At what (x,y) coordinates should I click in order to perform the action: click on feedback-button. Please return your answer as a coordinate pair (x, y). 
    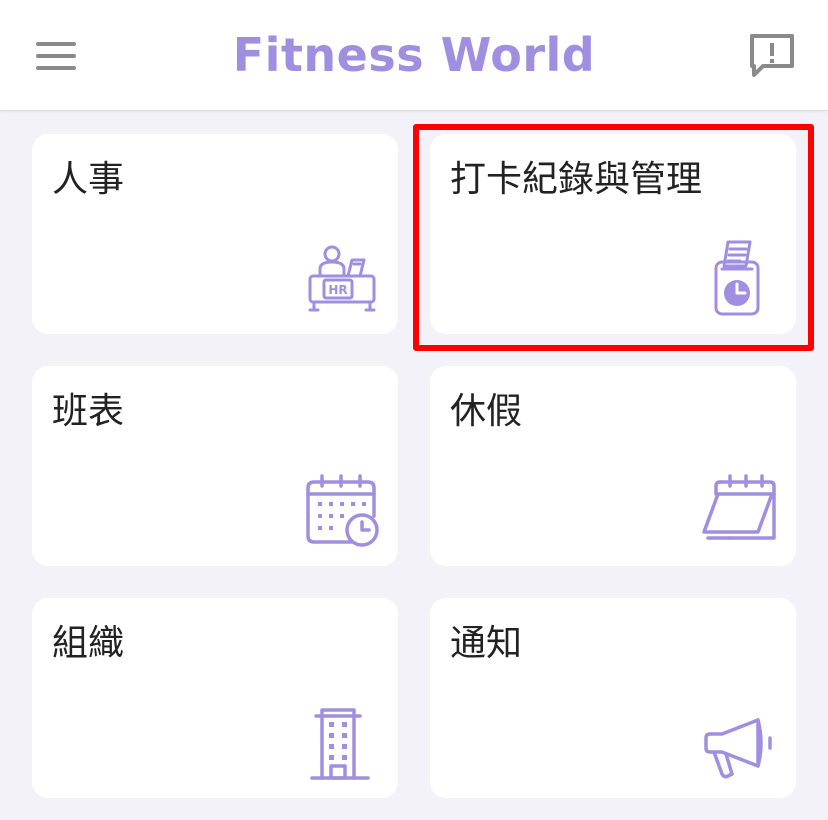
    Looking at the image, I should click on (772, 56).